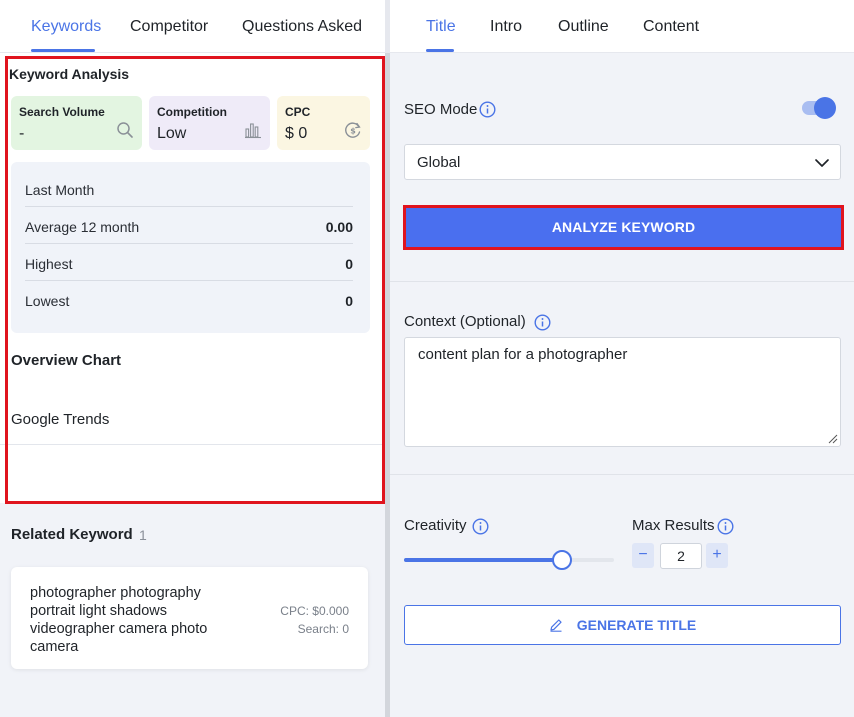 This screenshot has width=854, height=717. I want to click on tab-title: Title, so click(441, 27).